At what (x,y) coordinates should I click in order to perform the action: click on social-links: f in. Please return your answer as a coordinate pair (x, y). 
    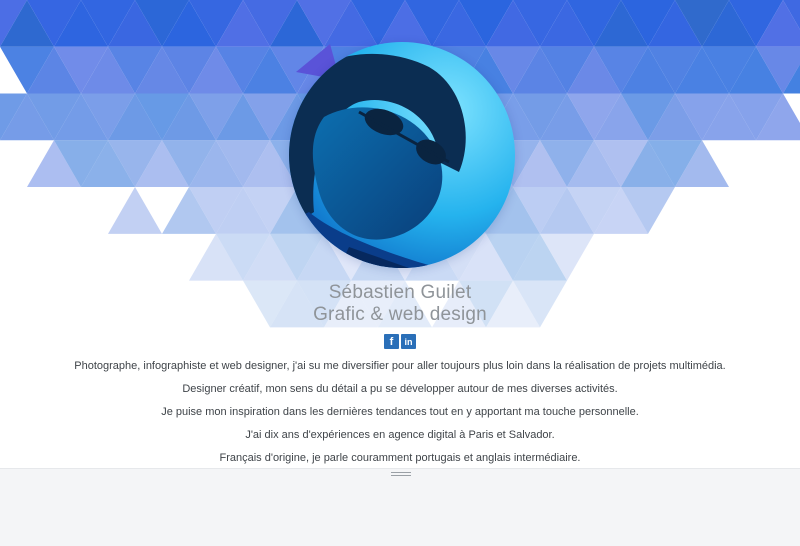
    Looking at the image, I should click on (400, 341).